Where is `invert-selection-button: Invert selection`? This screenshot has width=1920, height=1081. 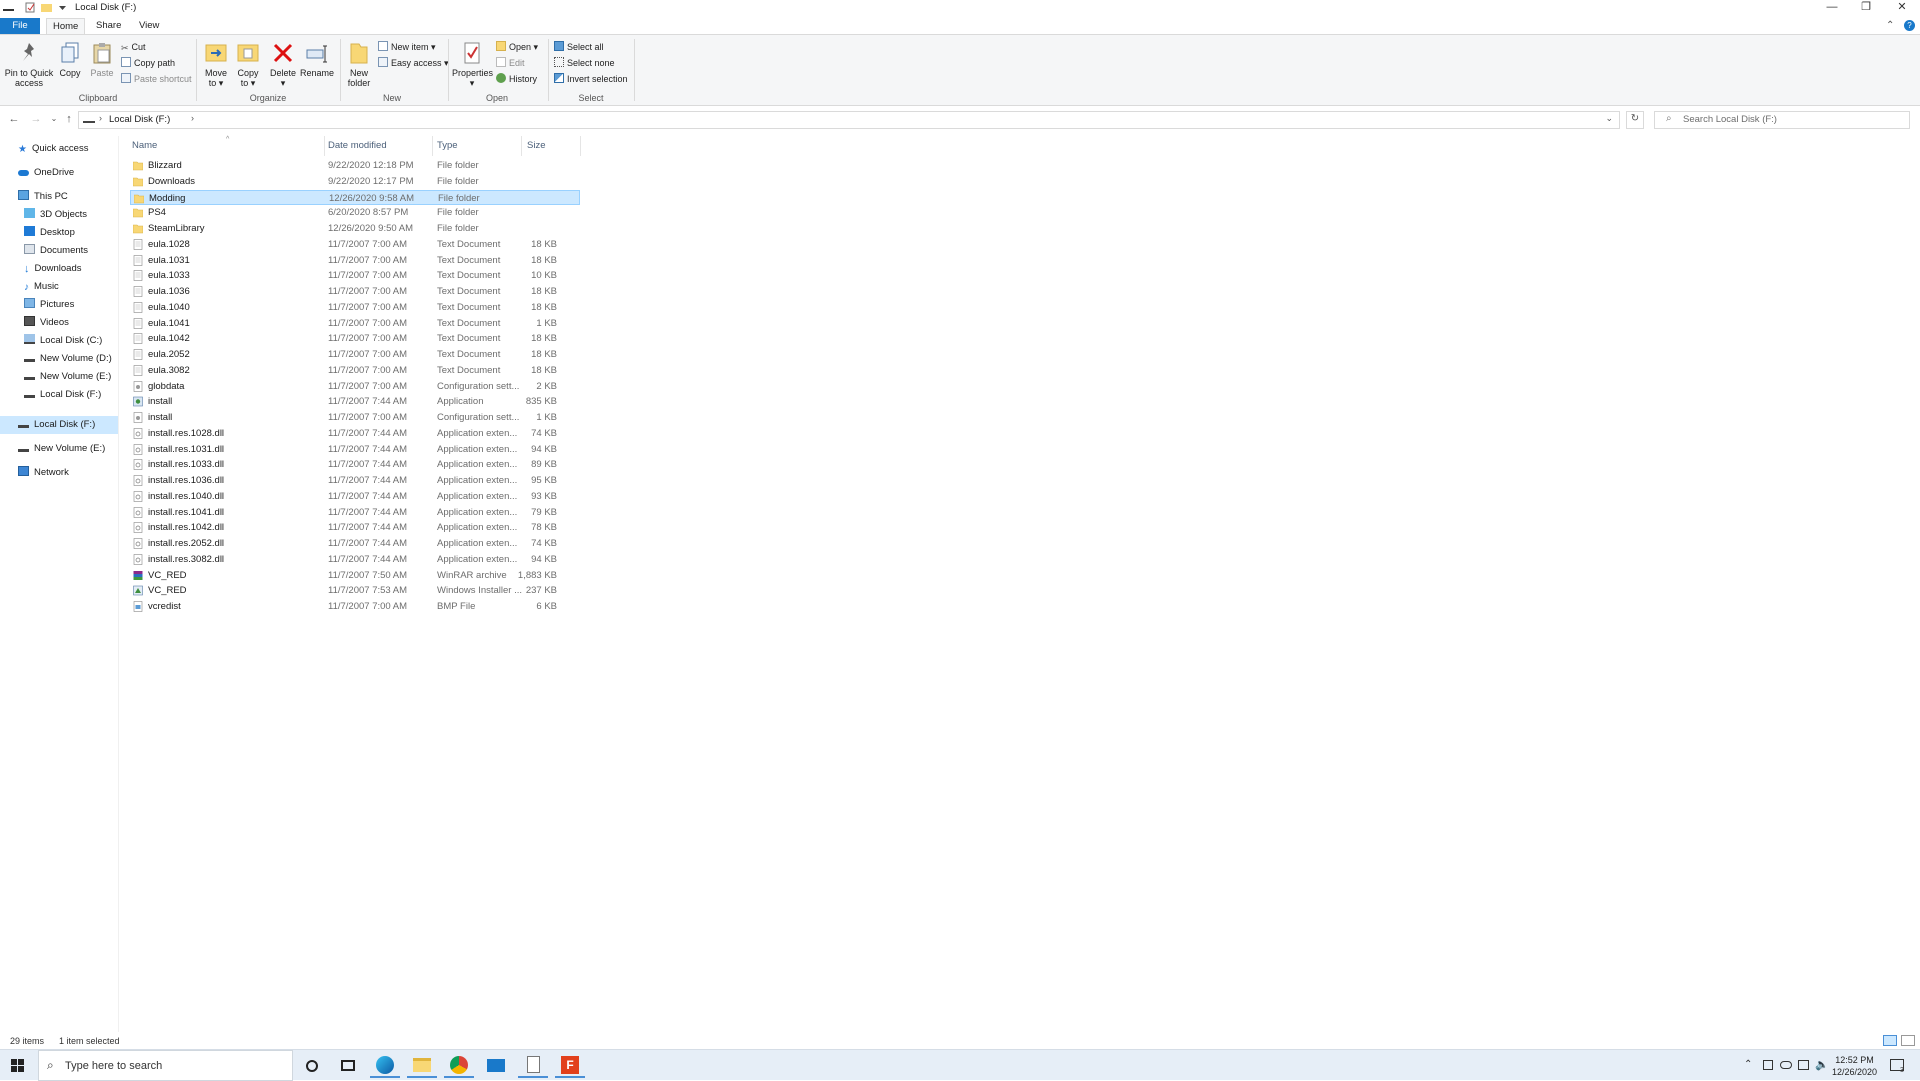
invert-selection-button: Invert selection is located at coordinates (591, 79).